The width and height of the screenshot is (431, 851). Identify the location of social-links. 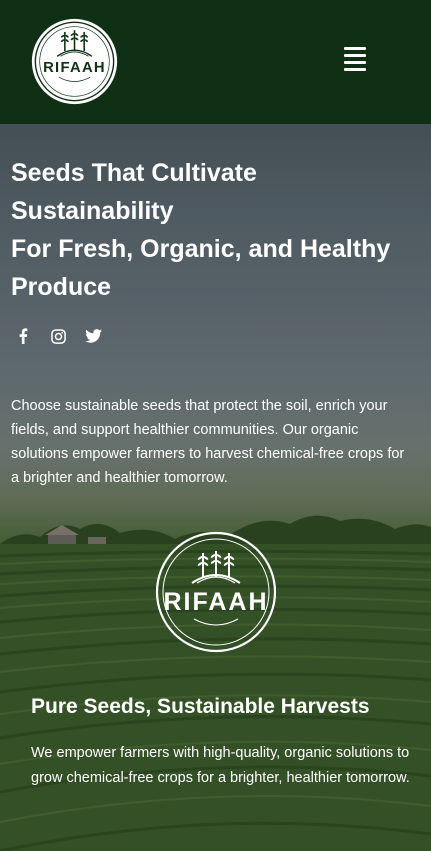
(58, 336).